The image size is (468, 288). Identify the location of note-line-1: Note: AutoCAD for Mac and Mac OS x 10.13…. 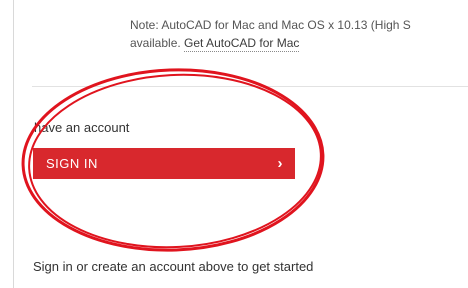
(270, 25).